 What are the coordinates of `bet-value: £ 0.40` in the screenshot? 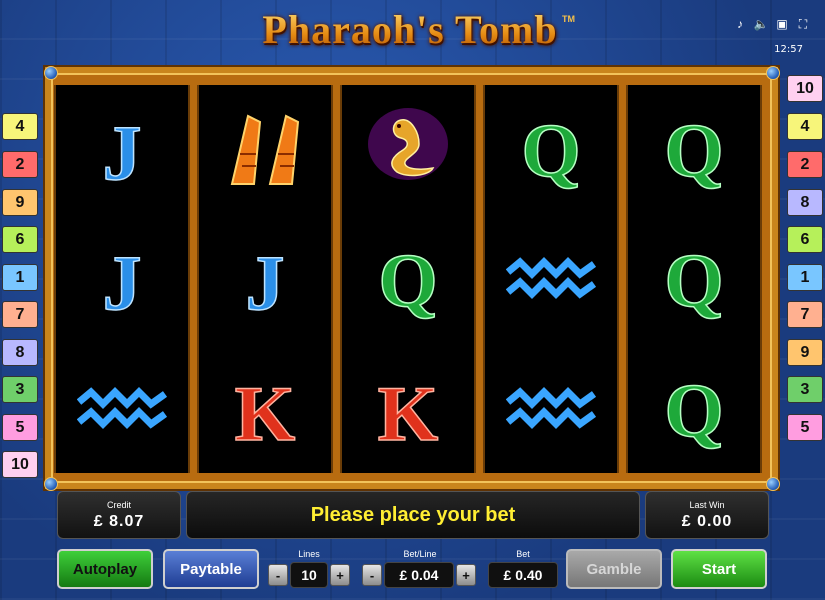 It's located at (523, 575).